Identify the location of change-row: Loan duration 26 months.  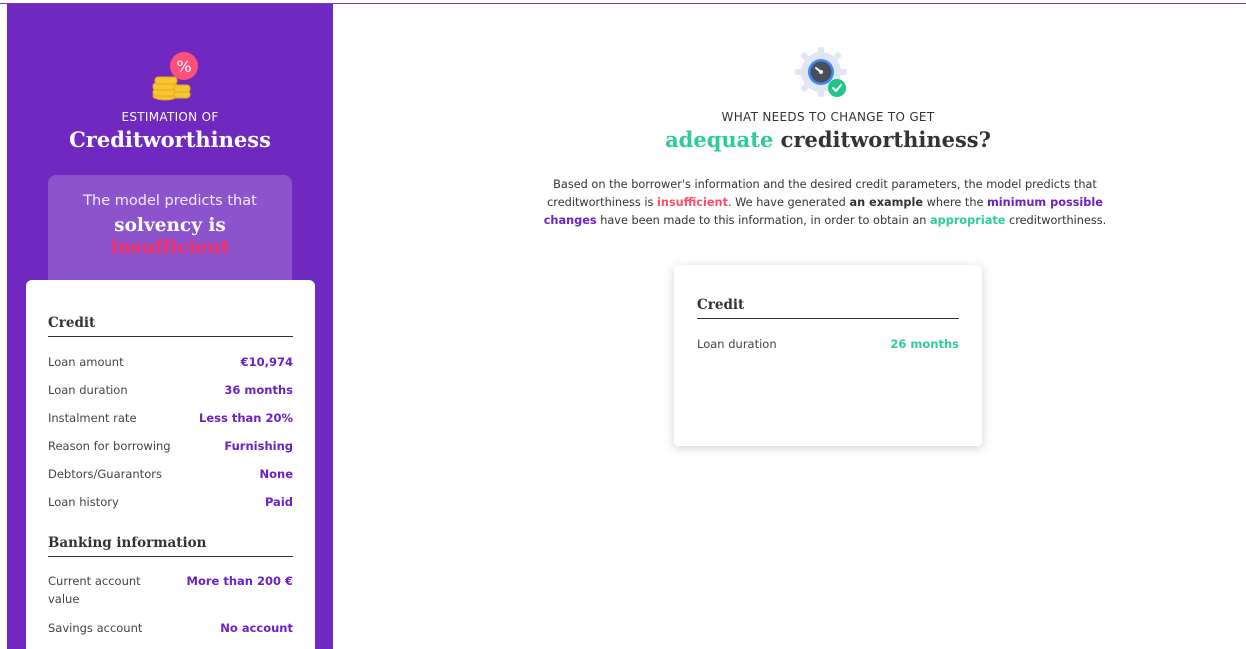
(828, 351).